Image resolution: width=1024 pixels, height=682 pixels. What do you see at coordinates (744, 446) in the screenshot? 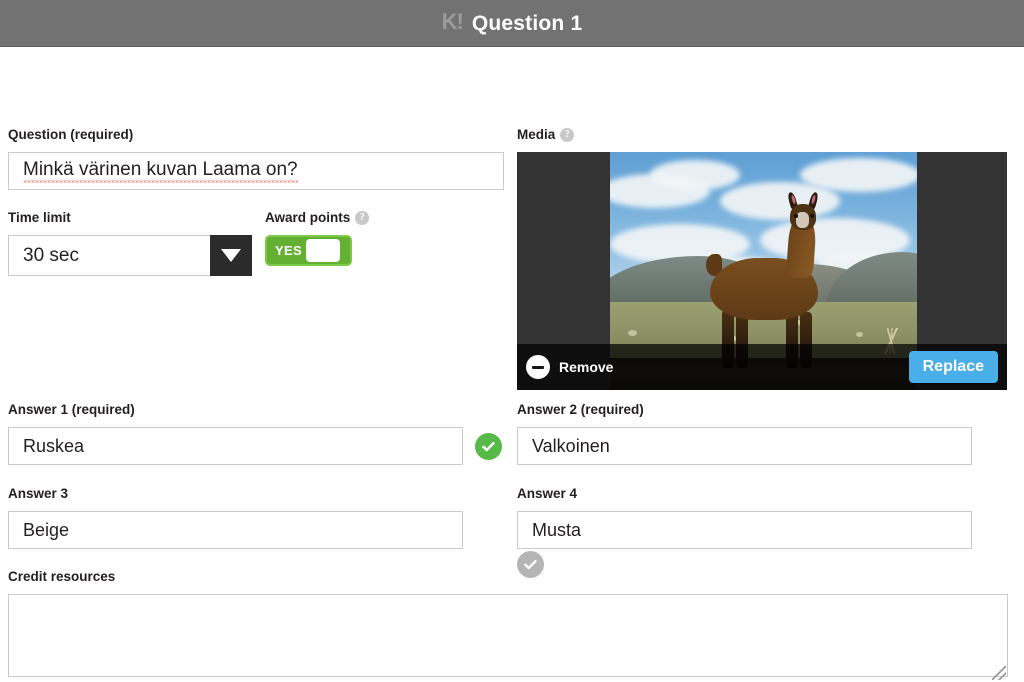
I see `answer-2-input: Valkoinen` at bounding box center [744, 446].